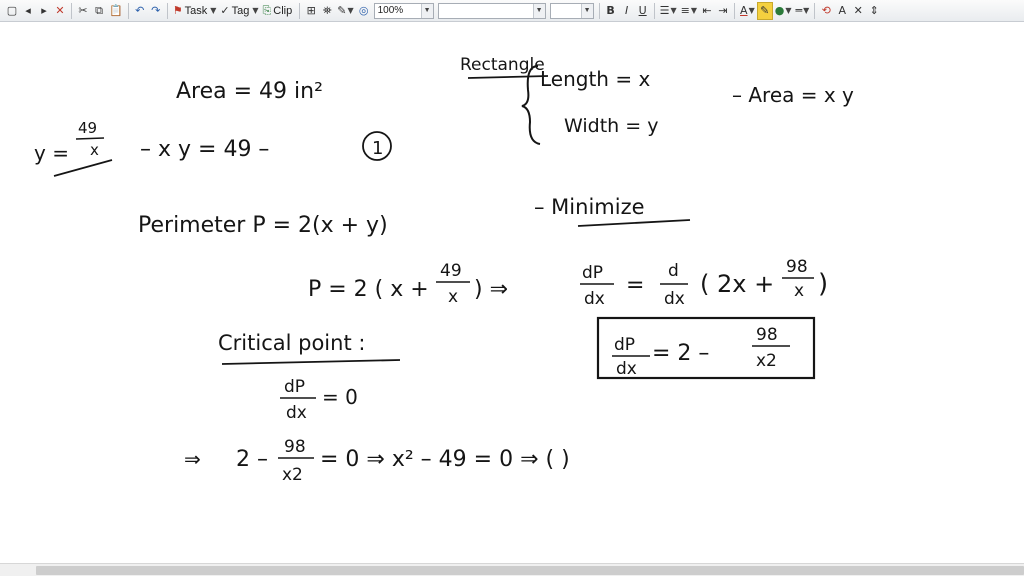 The width and height of the screenshot is (1024, 576). What do you see at coordinates (90, 138) in the screenshot?
I see `fraction-bar` at bounding box center [90, 138].